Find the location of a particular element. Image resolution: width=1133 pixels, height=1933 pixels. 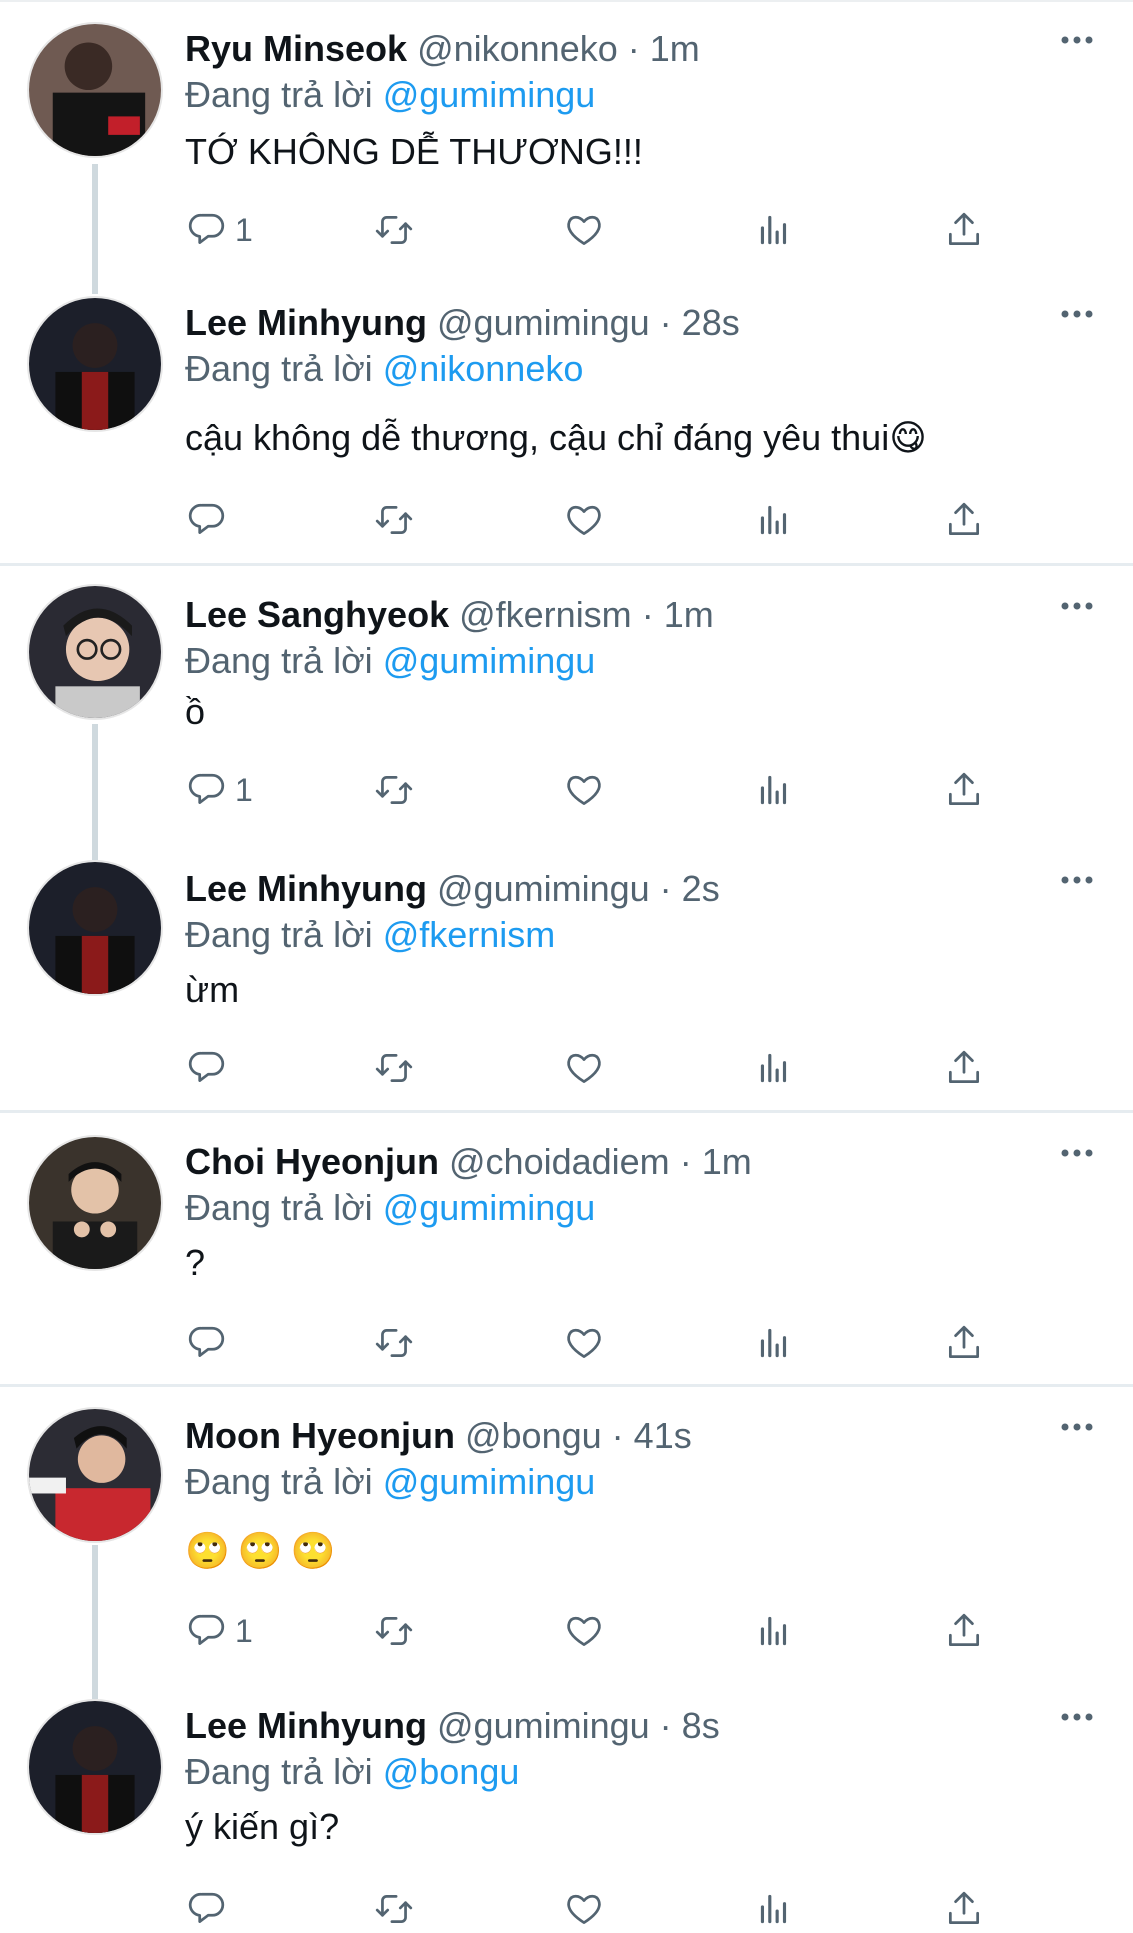

display-name: Lee Sanghyeok is located at coordinates (317, 614).